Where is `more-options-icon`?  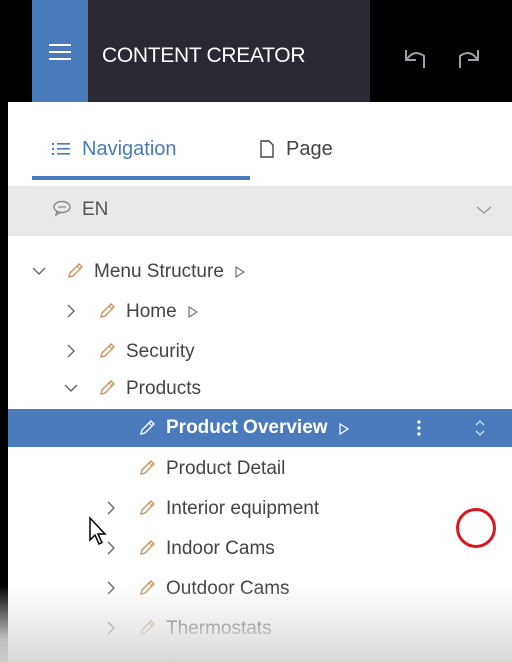 more-options-icon is located at coordinates (419, 430).